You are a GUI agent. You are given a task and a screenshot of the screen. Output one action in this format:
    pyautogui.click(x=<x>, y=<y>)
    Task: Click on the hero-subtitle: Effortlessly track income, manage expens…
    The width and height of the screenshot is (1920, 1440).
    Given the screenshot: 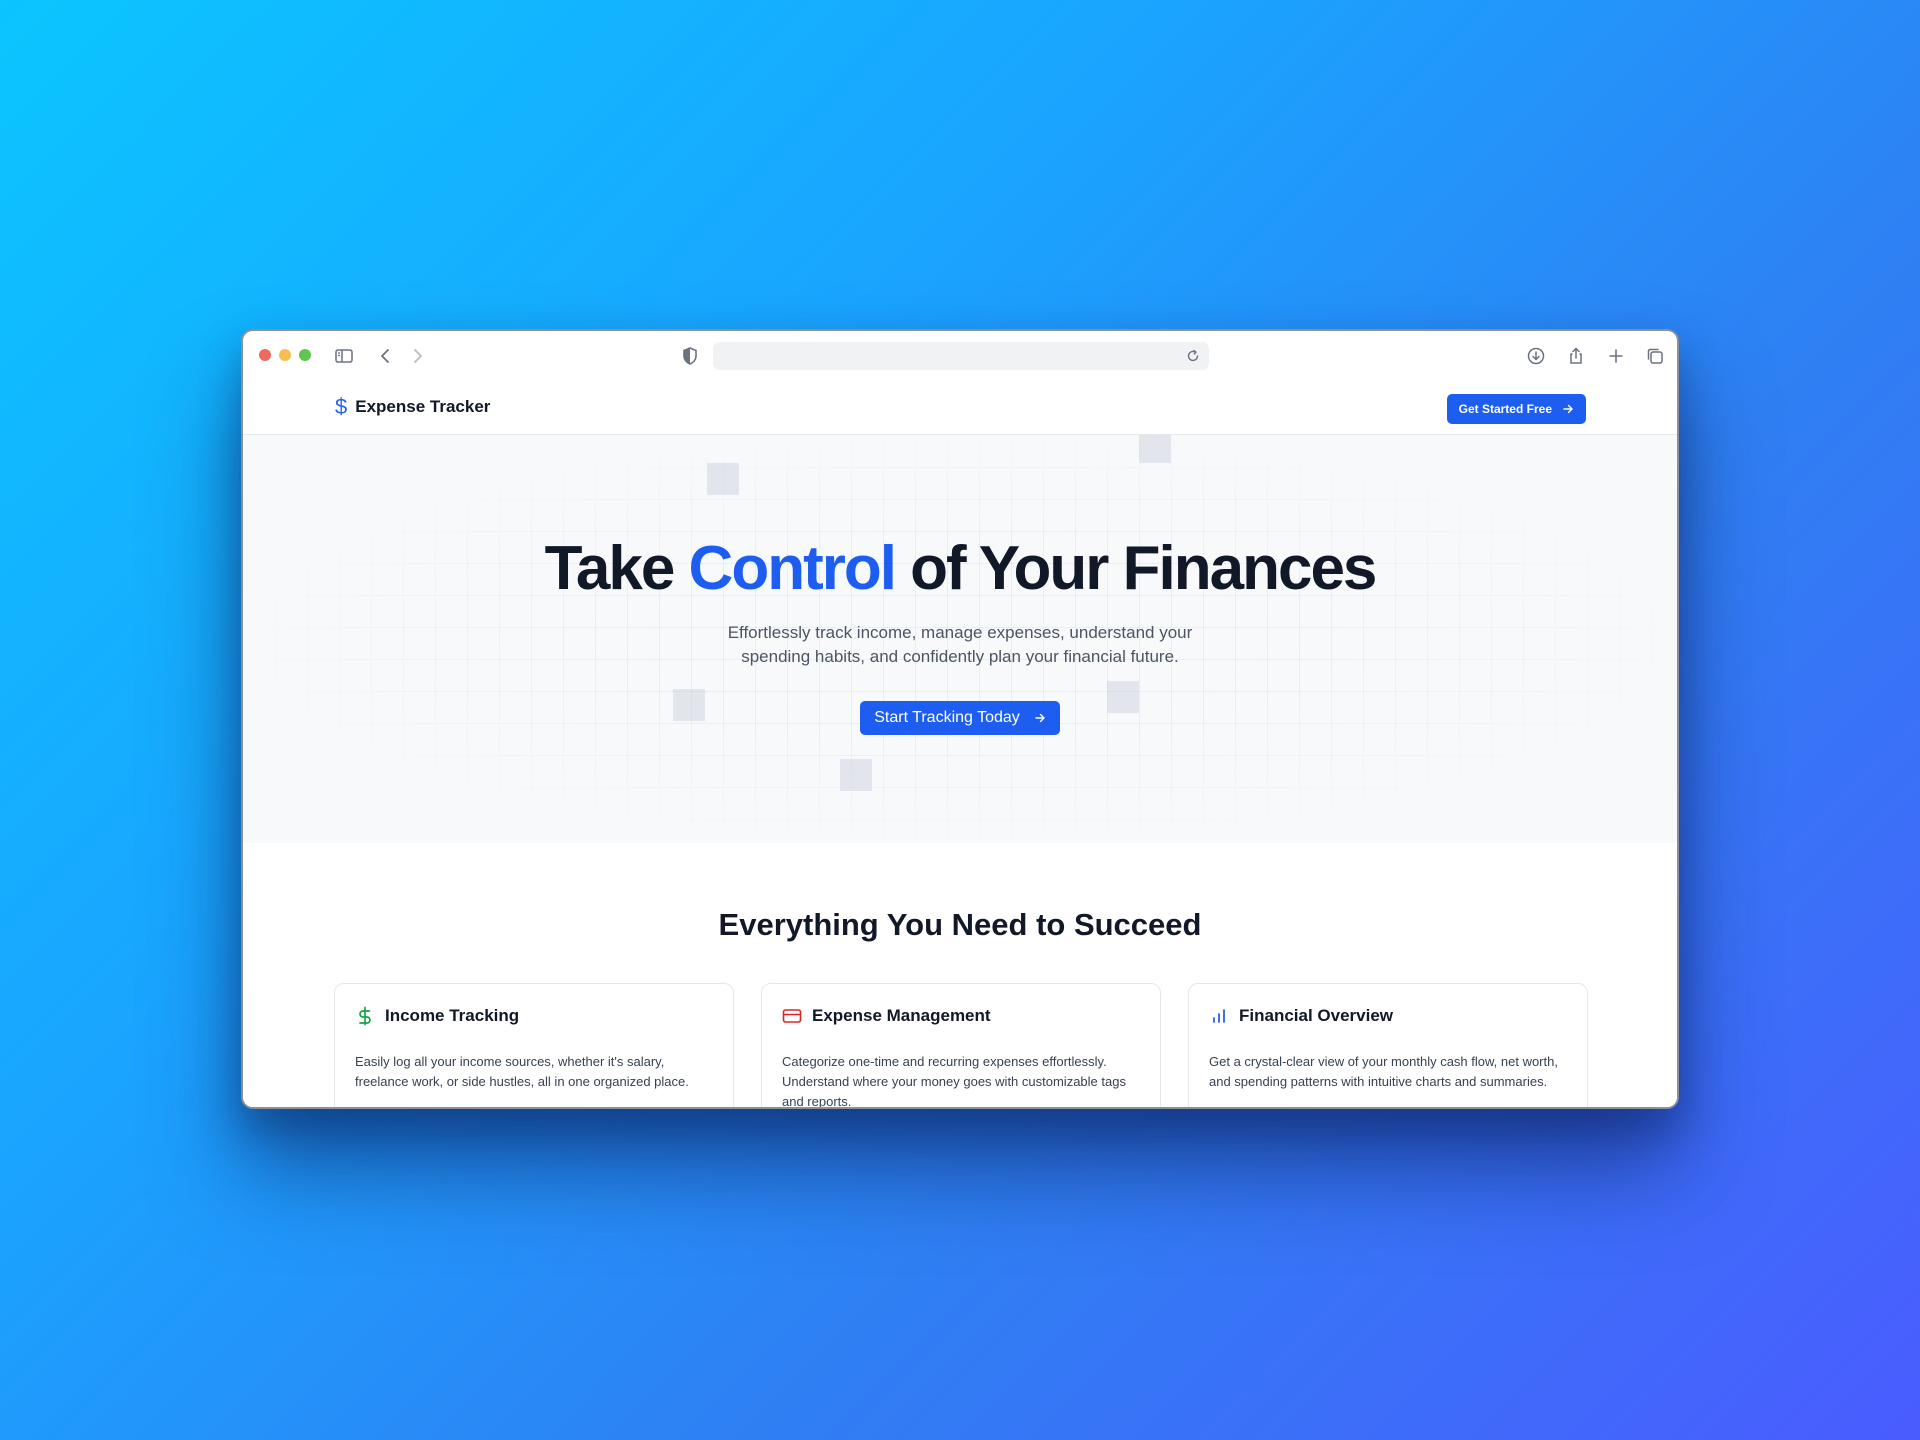 What is the action you would take?
    pyautogui.click(x=960, y=644)
    